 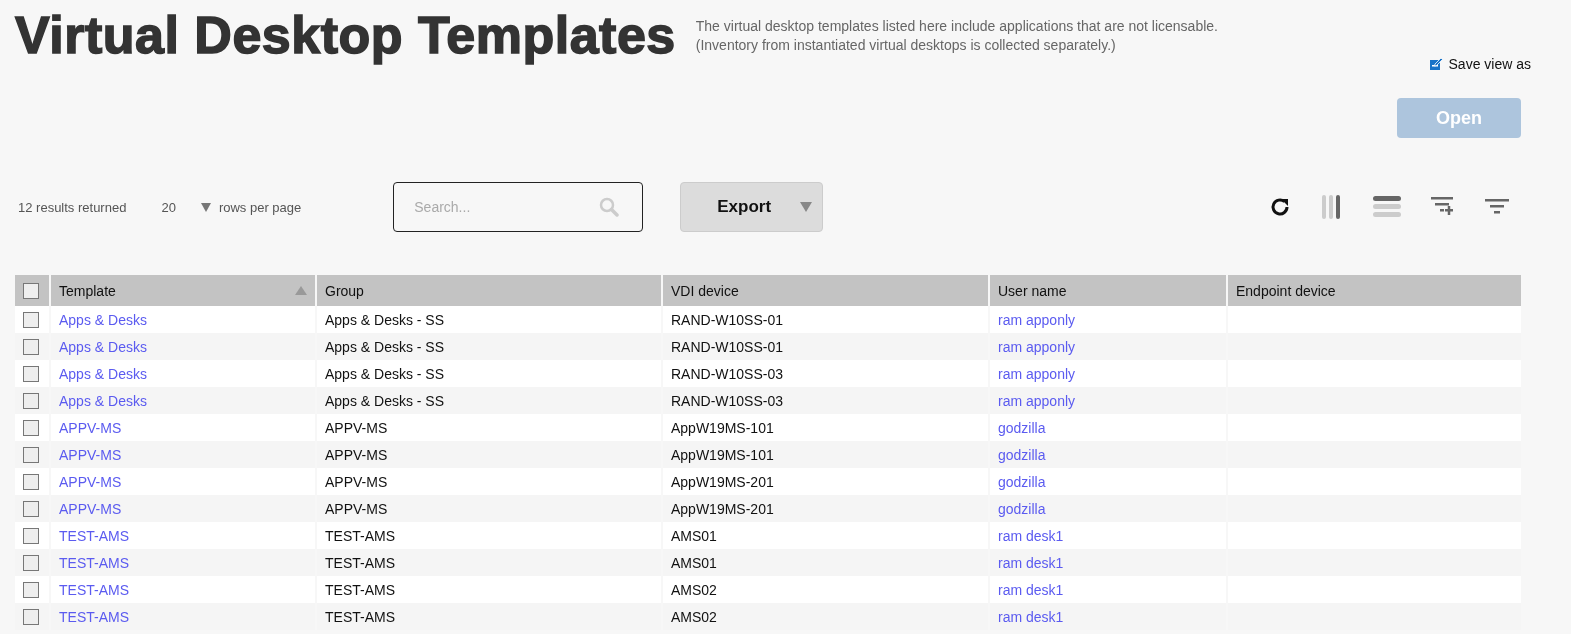 What do you see at coordinates (72, 207) in the screenshot?
I see `results-count: 12 results returned` at bounding box center [72, 207].